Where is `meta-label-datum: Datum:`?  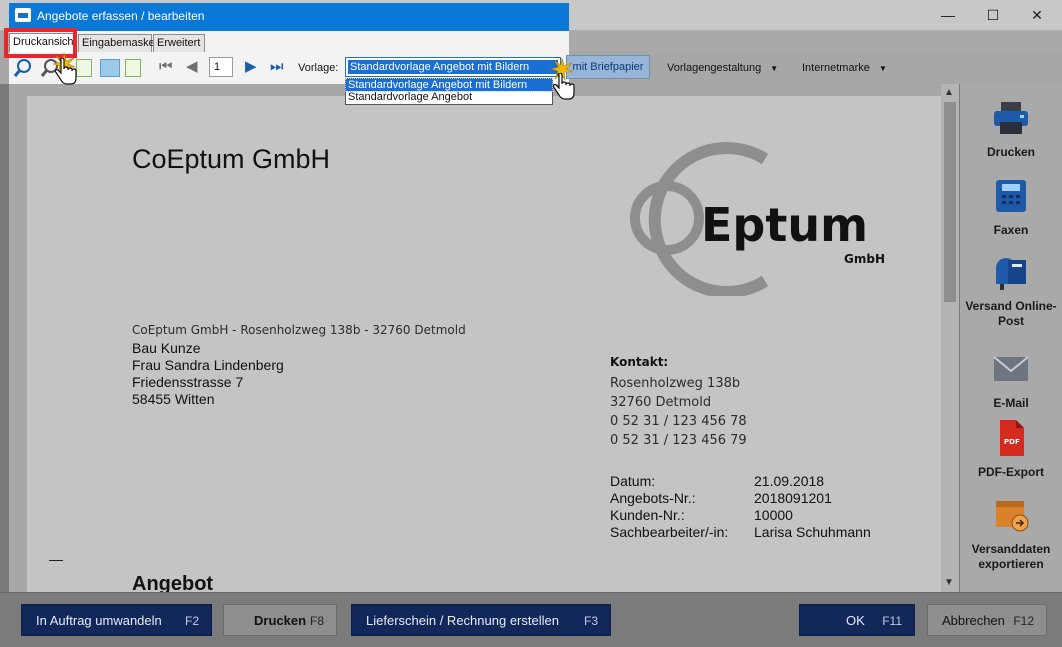
meta-label-datum: Datum: is located at coordinates (633, 481).